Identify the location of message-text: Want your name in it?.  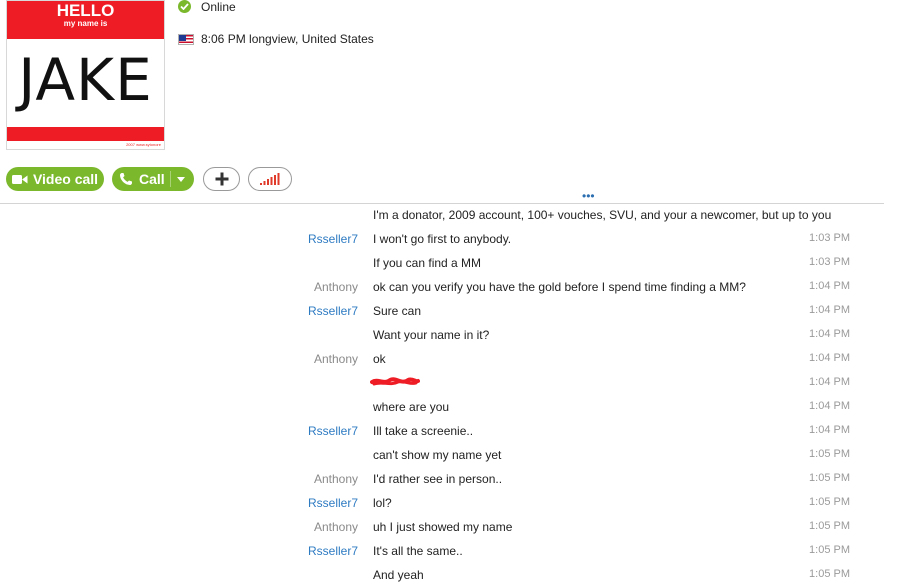
(431, 335).